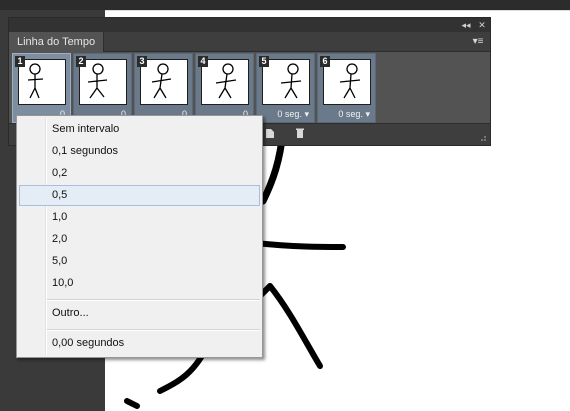  Describe the element at coordinates (249, 42) in the screenshot. I see `panel-tab-bar: Linha do Tempo ▾≡` at that location.